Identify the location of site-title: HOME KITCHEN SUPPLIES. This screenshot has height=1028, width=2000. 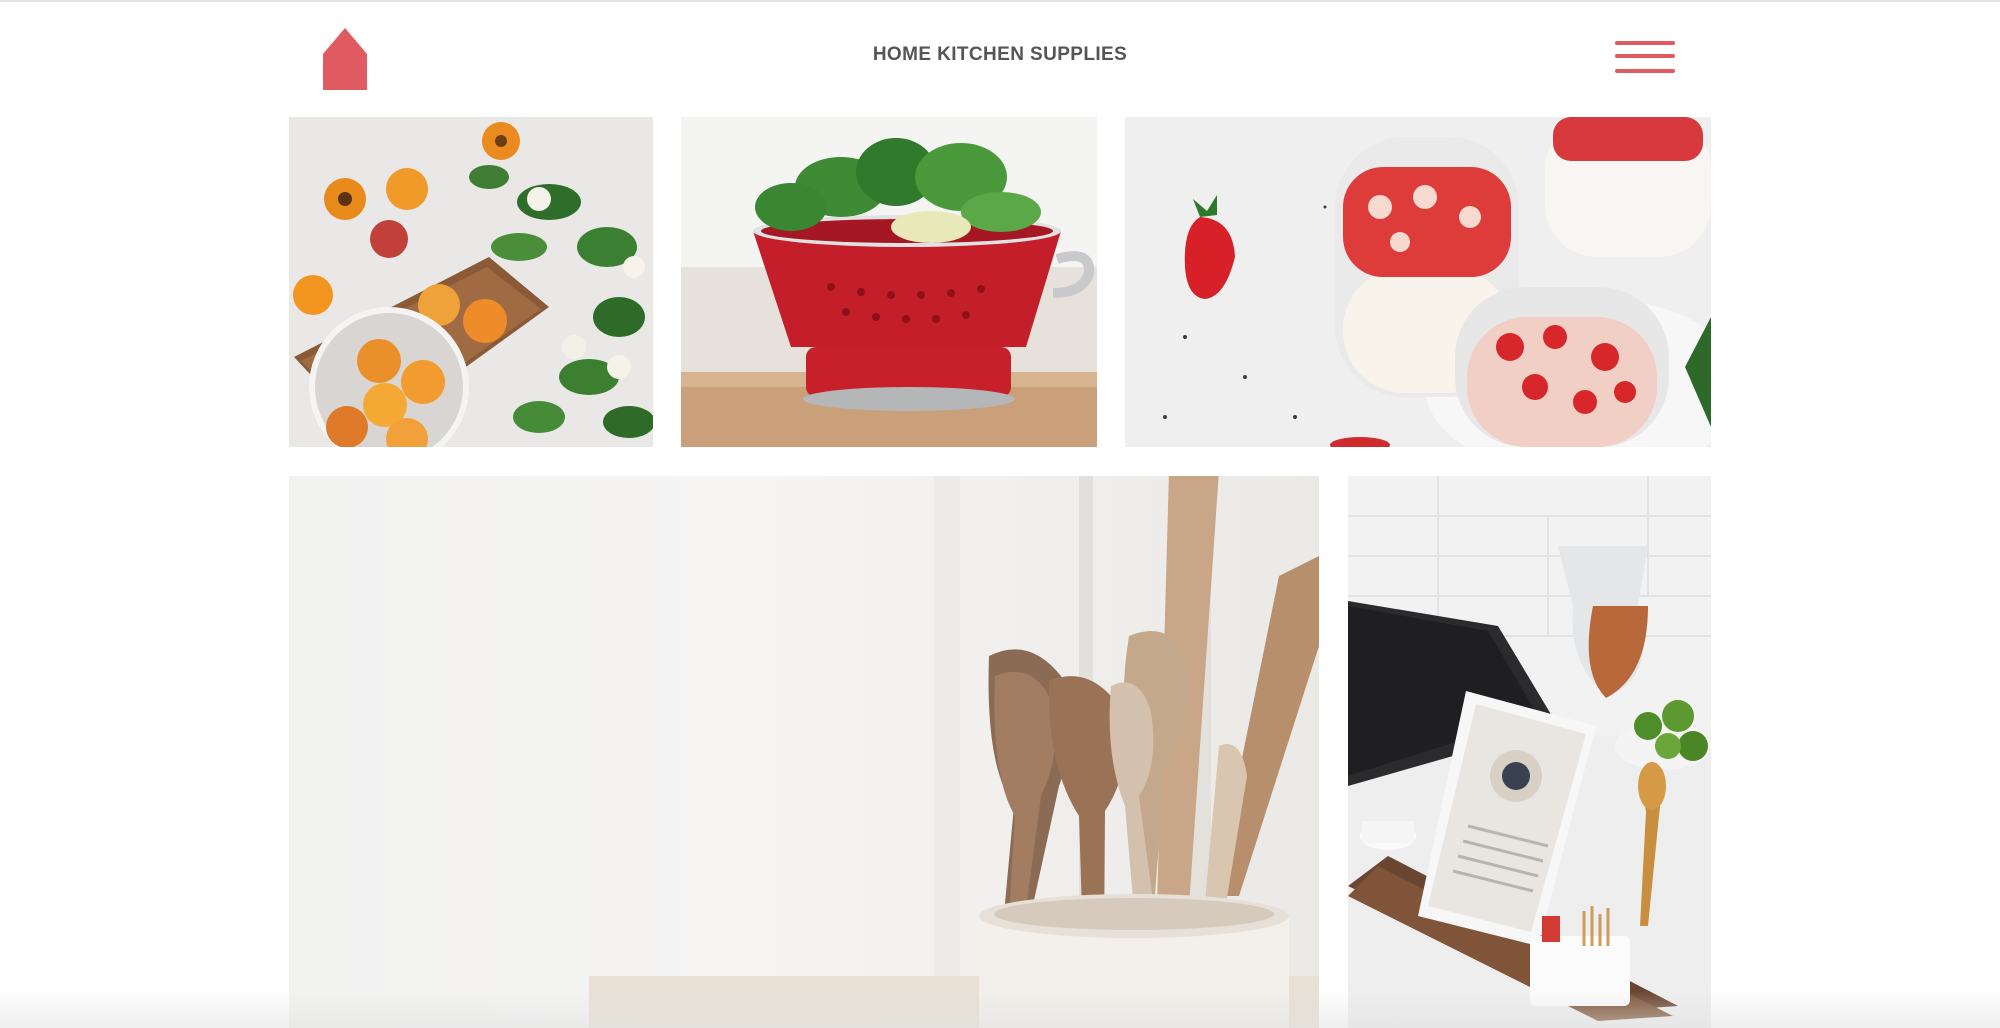
(1000, 54).